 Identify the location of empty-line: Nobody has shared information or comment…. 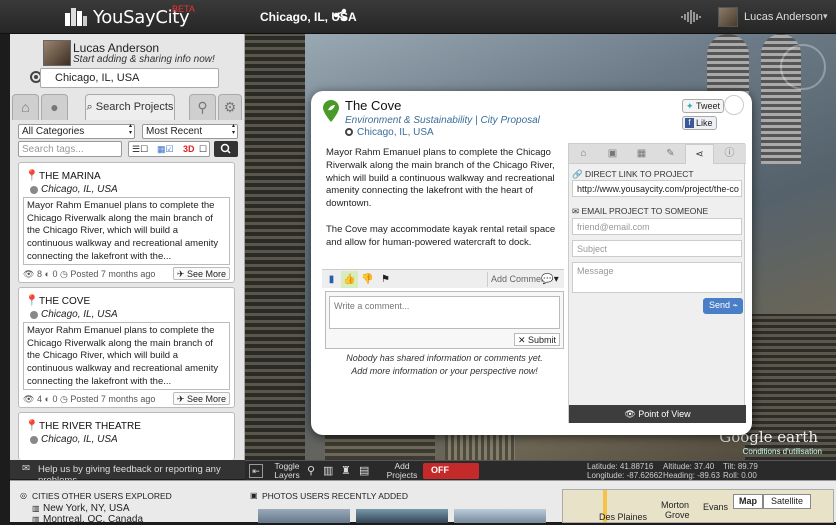
(444, 358).